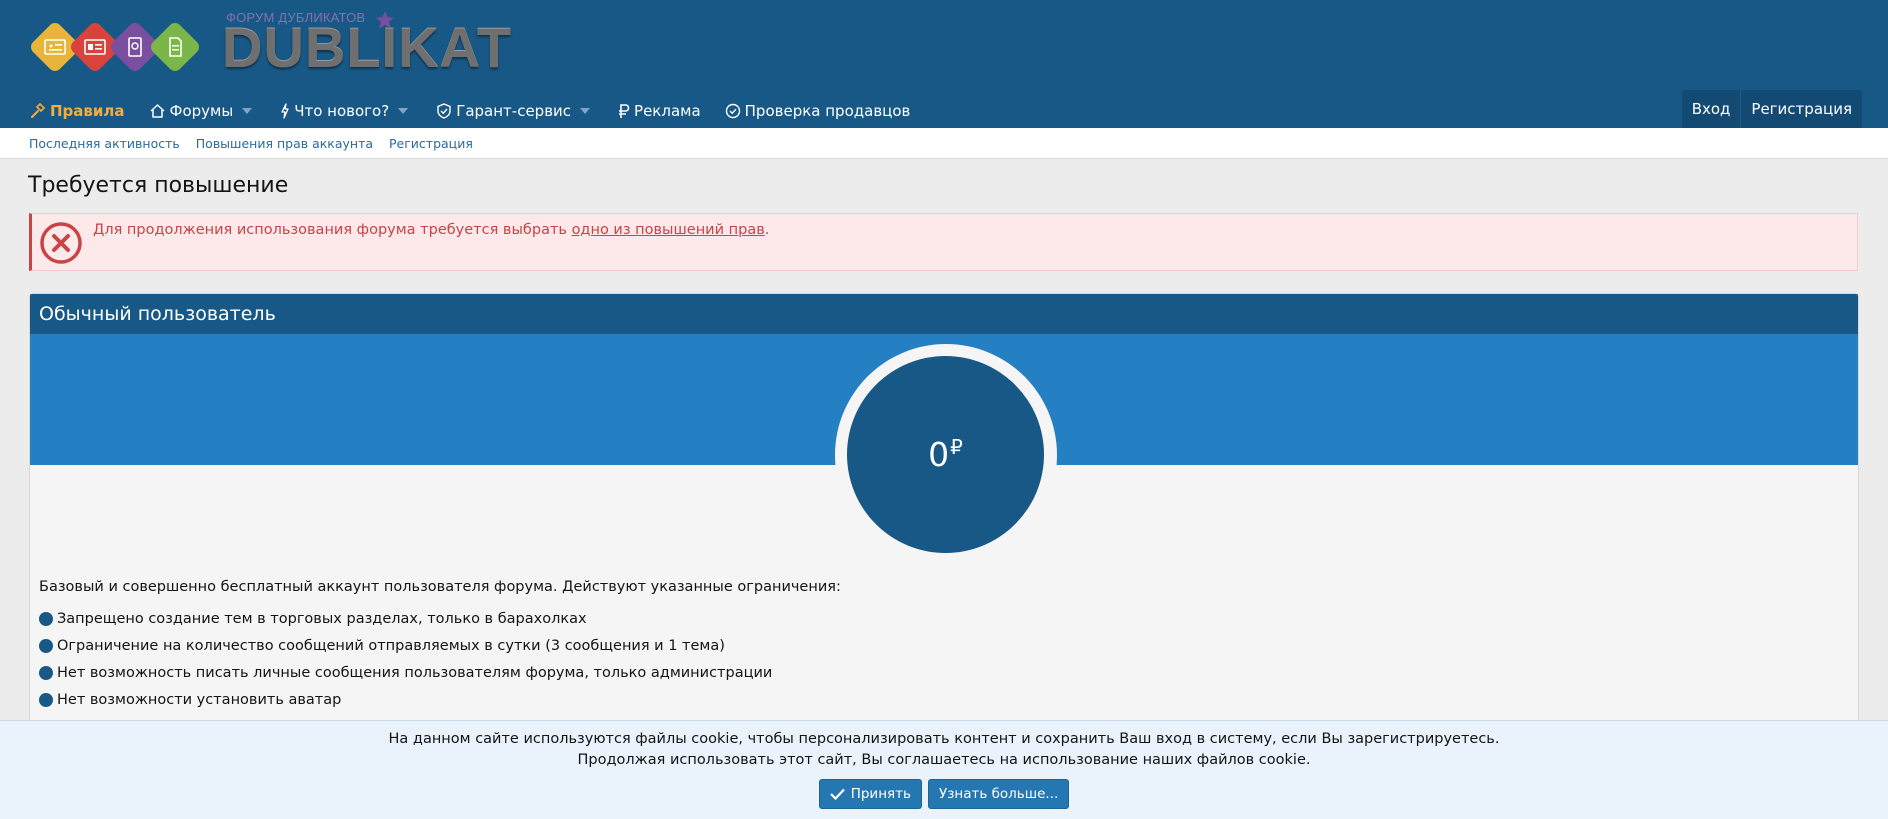 Image resolution: width=1888 pixels, height=819 pixels. I want to click on subnav-recent-activity: Последняя активность, so click(104, 143).